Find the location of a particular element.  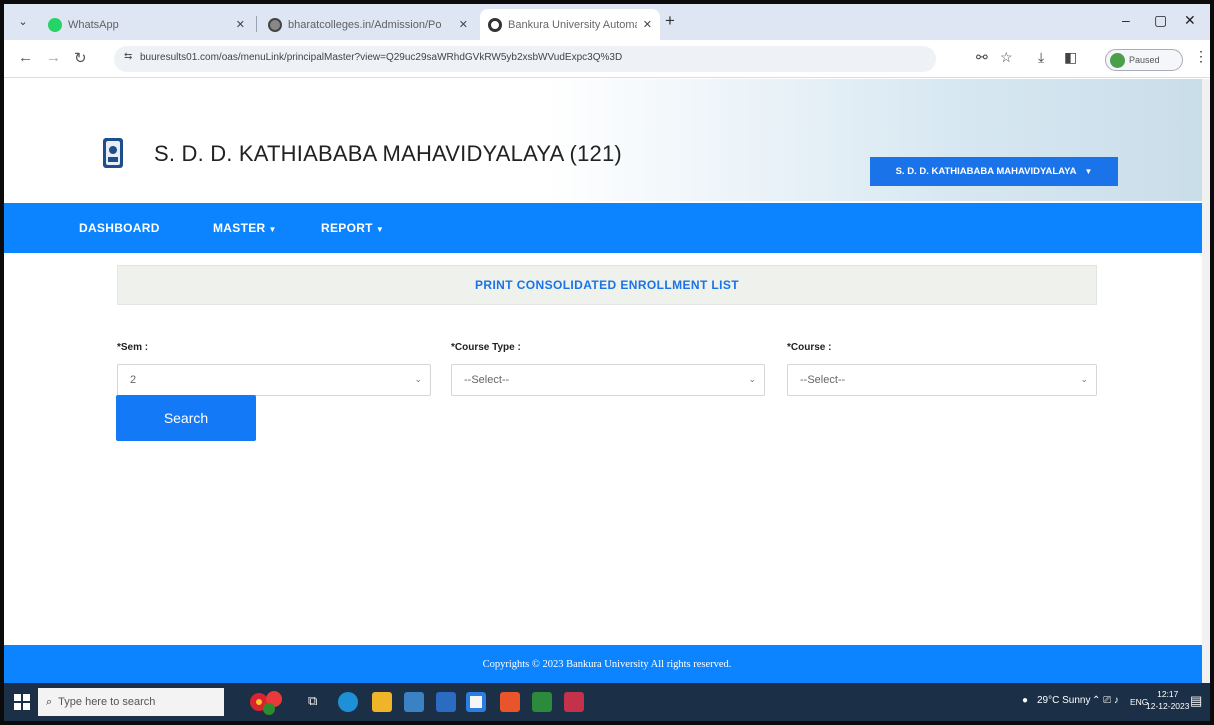

course-label: *Course : is located at coordinates (809, 347).